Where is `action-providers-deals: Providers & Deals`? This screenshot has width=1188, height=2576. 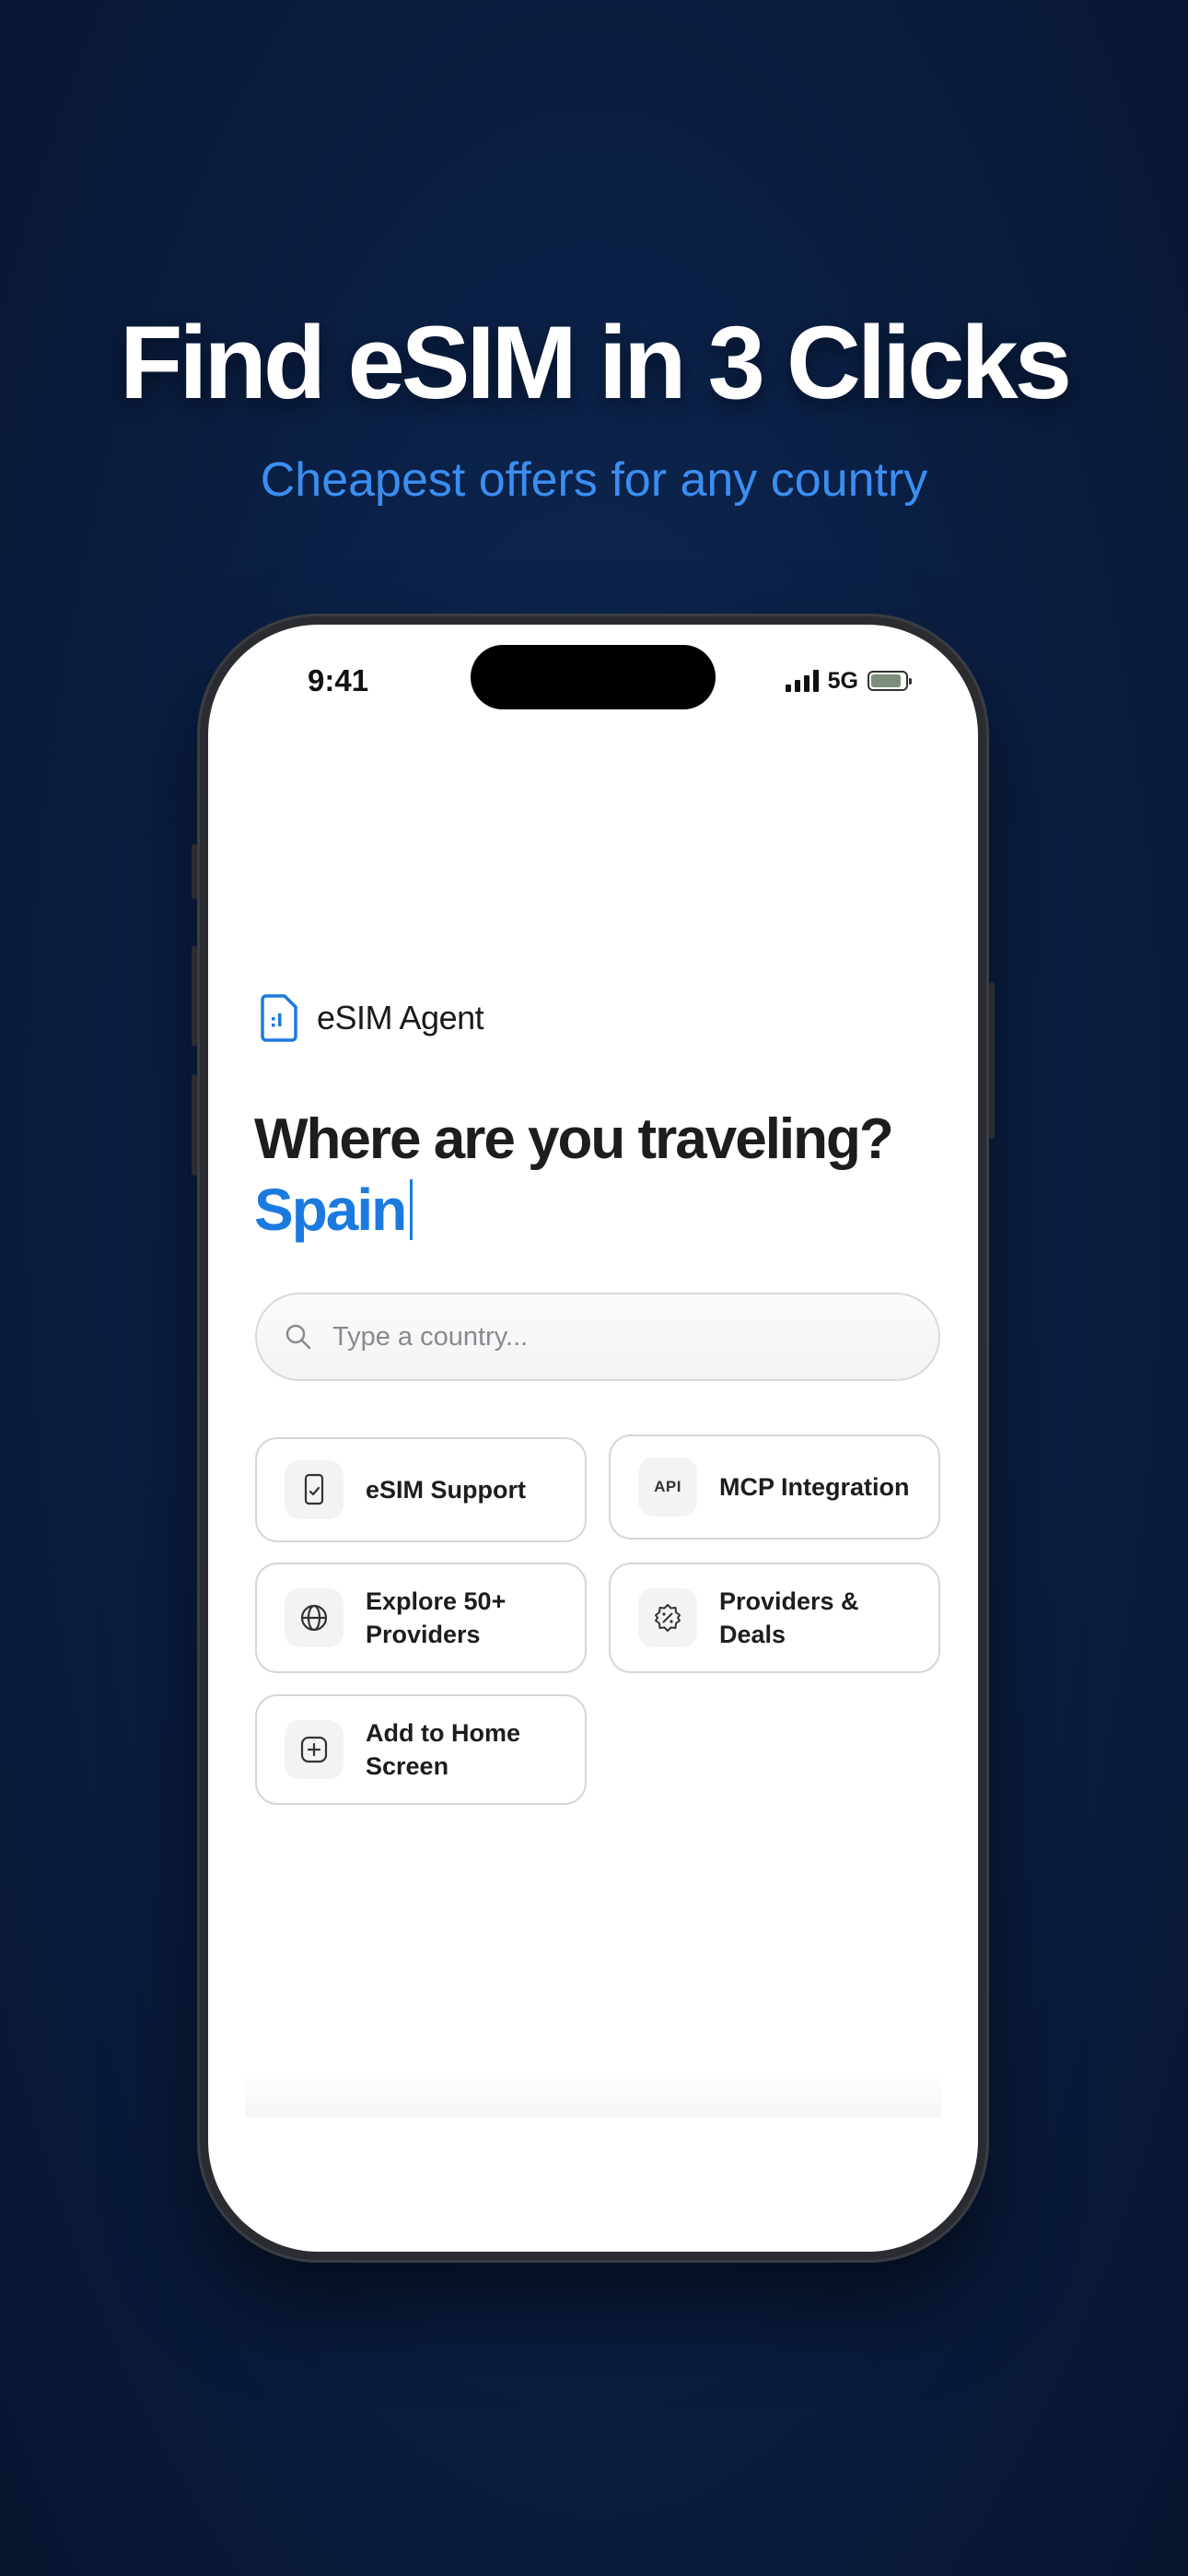
action-providers-deals: Providers & Deals is located at coordinates (774, 1618).